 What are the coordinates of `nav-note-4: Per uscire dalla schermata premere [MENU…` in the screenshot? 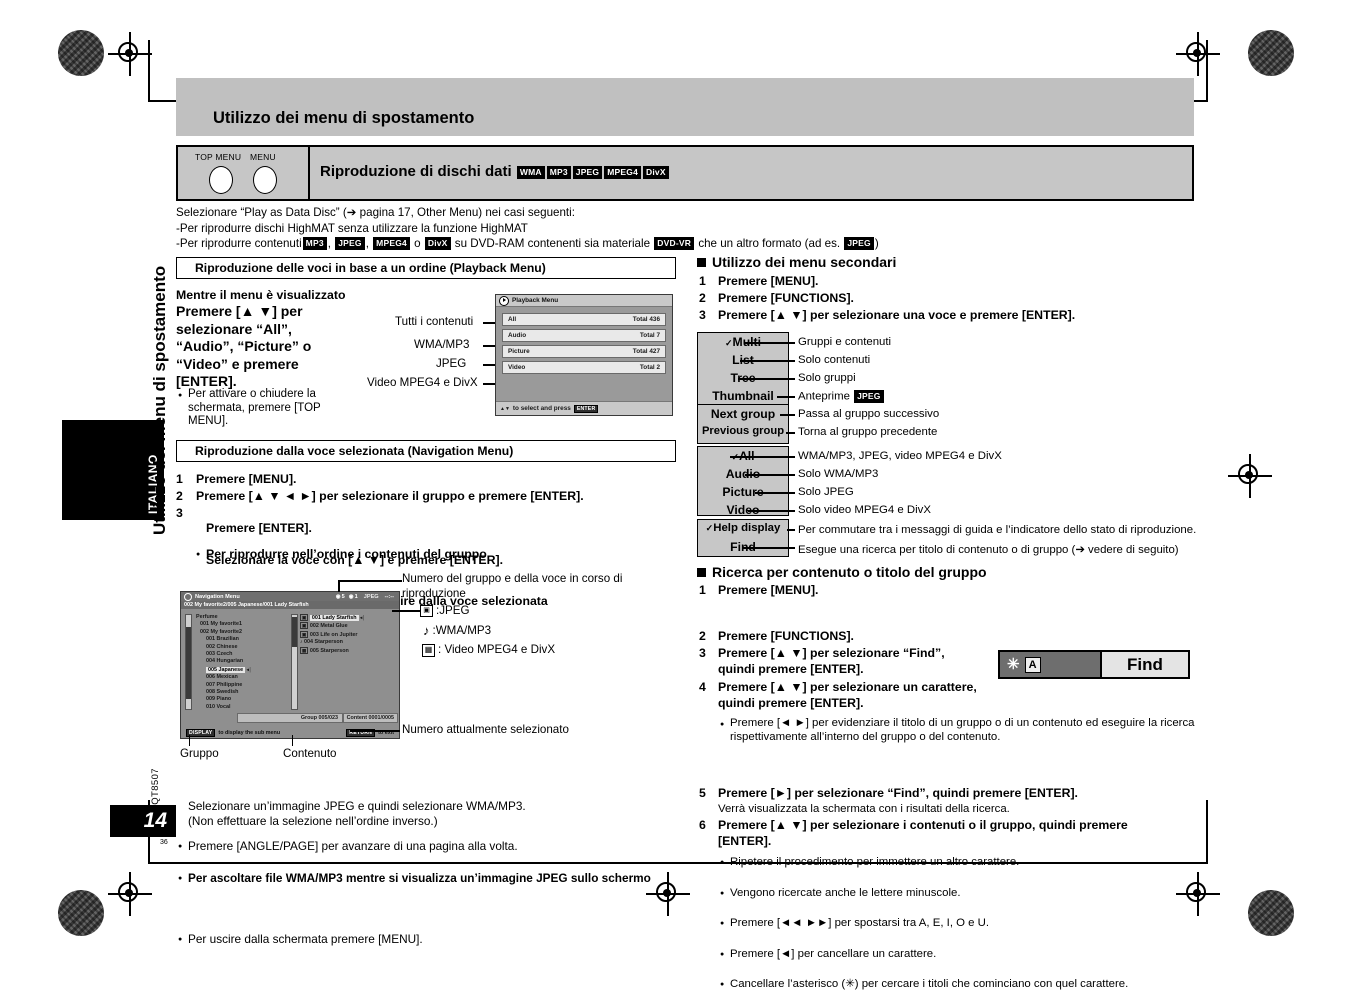 It's located at (763, 940).